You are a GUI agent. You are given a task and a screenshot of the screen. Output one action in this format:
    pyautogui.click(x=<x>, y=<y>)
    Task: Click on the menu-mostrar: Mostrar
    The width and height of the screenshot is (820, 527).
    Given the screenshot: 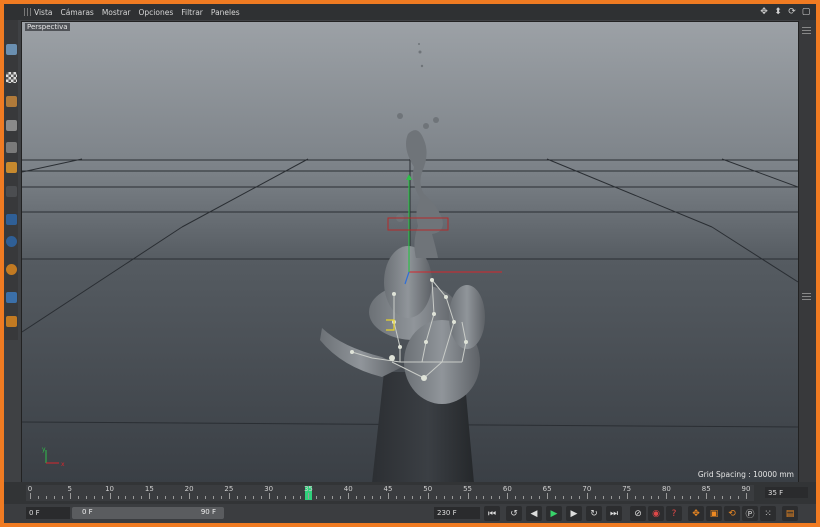 What is the action you would take?
    pyautogui.click(x=116, y=12)
    